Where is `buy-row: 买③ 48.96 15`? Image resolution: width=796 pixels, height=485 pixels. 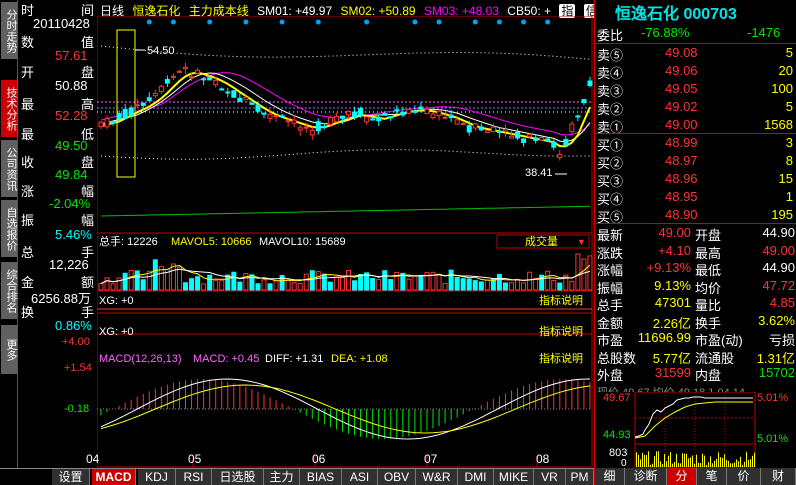 buy-row: 买③ 48.96 15 is located at coordinates (695, 180).